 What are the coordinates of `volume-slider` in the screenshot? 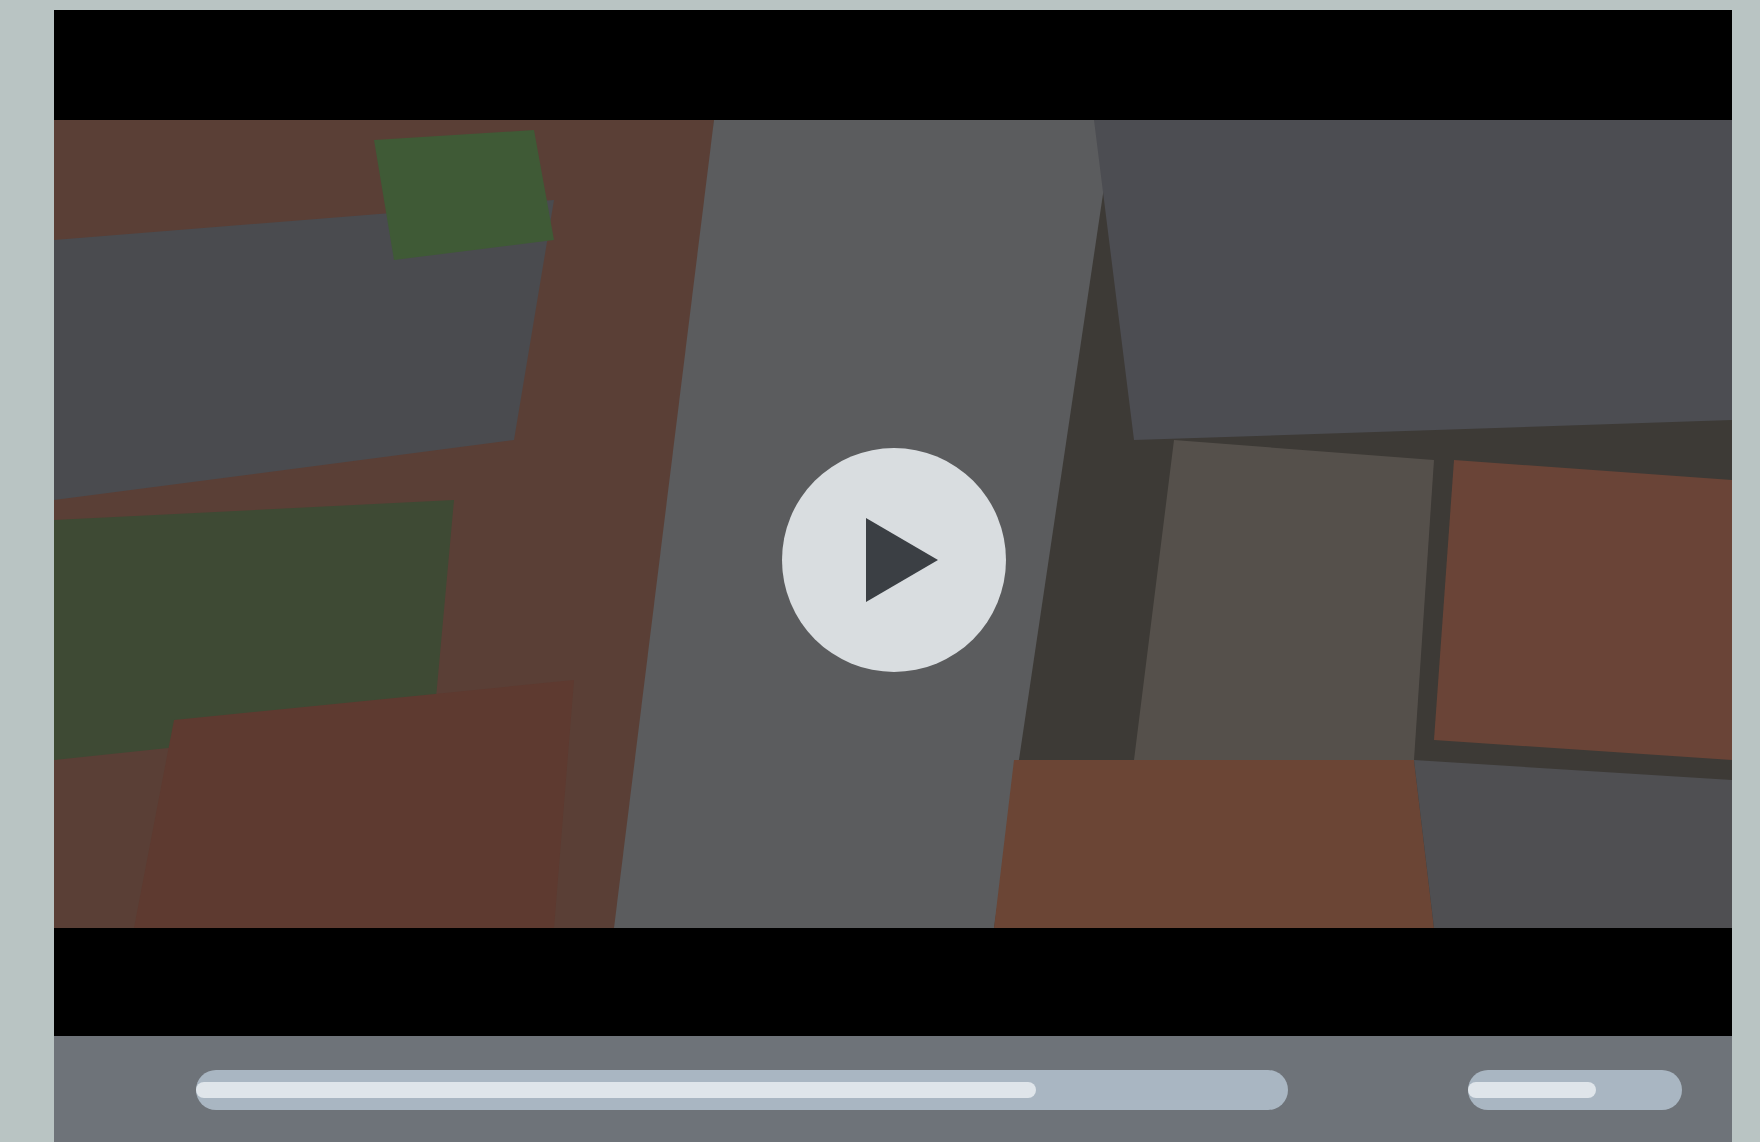 It's located at (1575, 1089).